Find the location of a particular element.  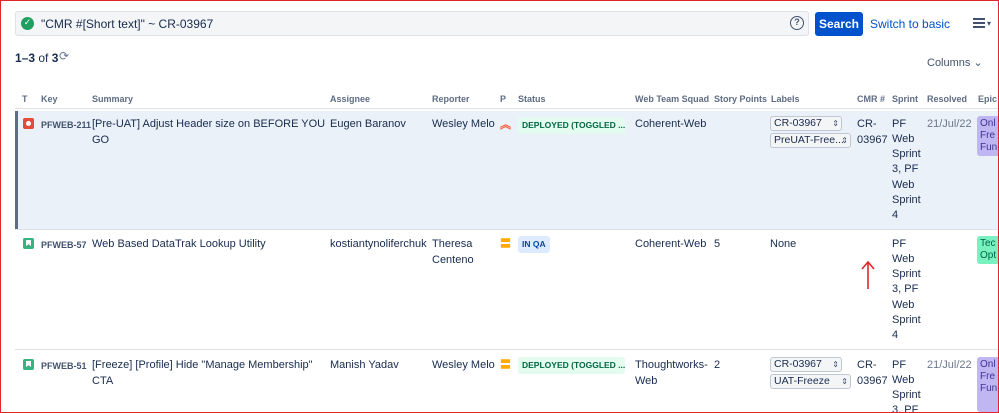

label-value: UAT-Freeze is located at coordinates (802, 381).